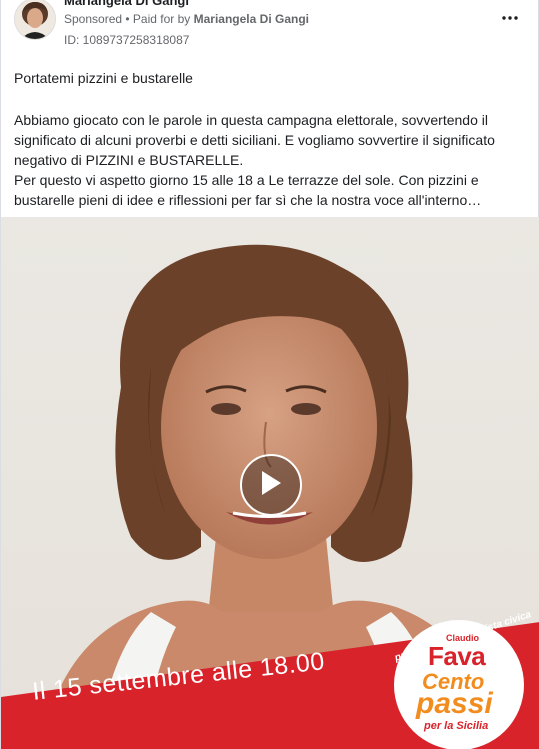  What do you see at coordinates (103, 78) in the screenshot?
I see `post-headline: Portatemi pizzini e bustarelle` at bounding box center [103, 78].